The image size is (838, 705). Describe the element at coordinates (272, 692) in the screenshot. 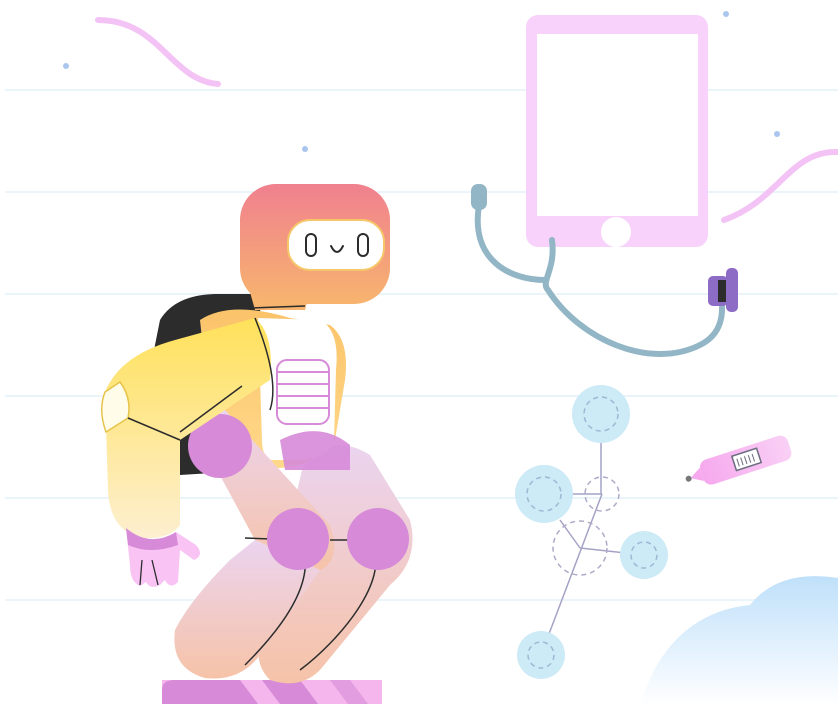

I see `robot-feet` at that location.